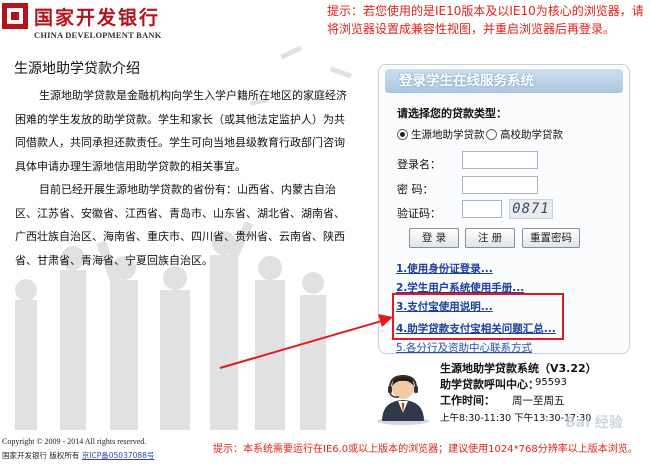 This screenshot has width=650, height=467. I want to click on register-button: 注 册, so click(490, 238).